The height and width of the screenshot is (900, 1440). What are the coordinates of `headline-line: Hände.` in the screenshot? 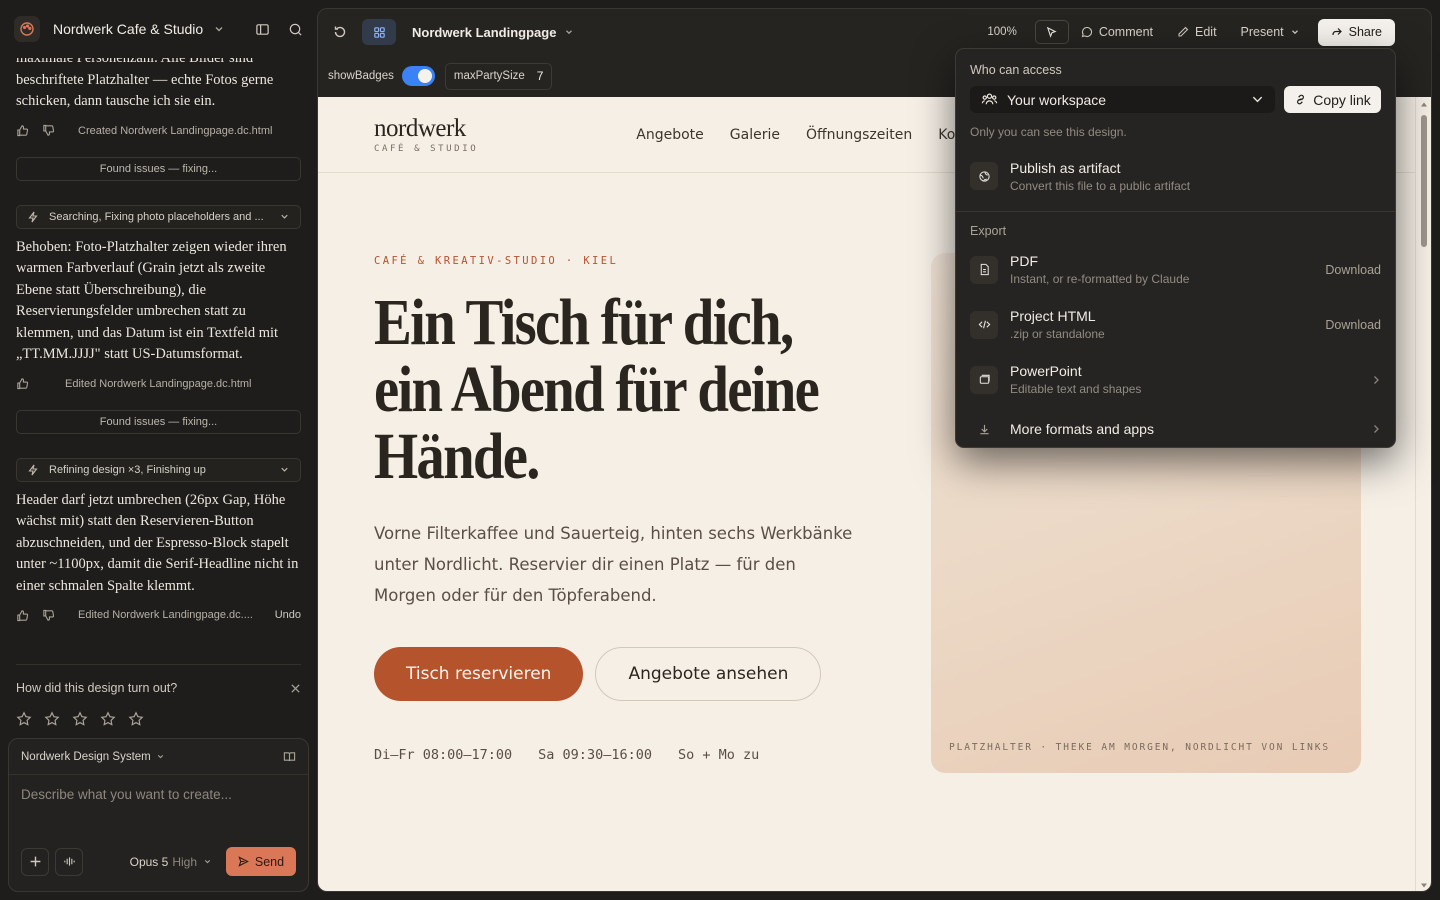 It's located at (457, 456).